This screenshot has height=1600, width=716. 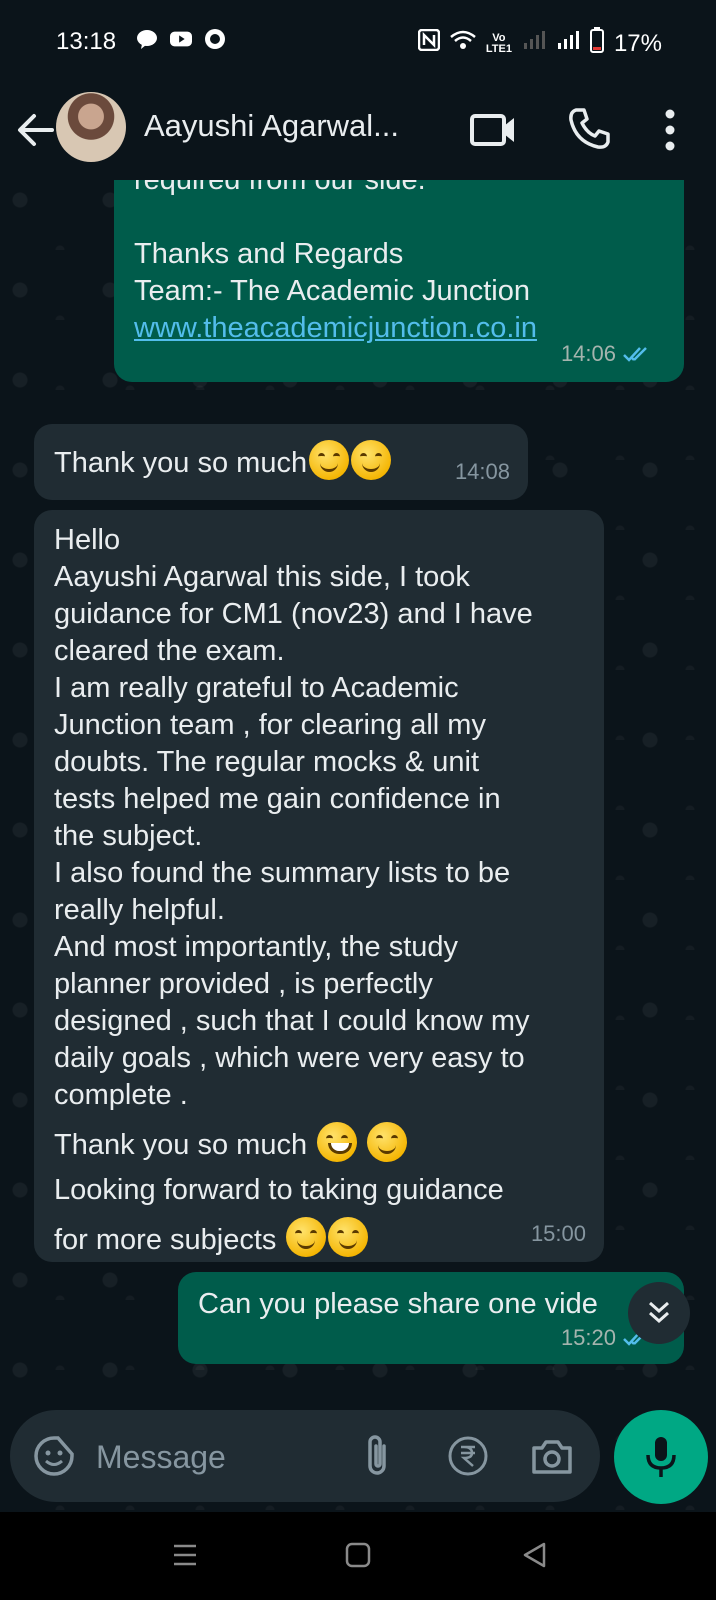 I want to click on message-time: 14:08, so click(x=482, y=471).